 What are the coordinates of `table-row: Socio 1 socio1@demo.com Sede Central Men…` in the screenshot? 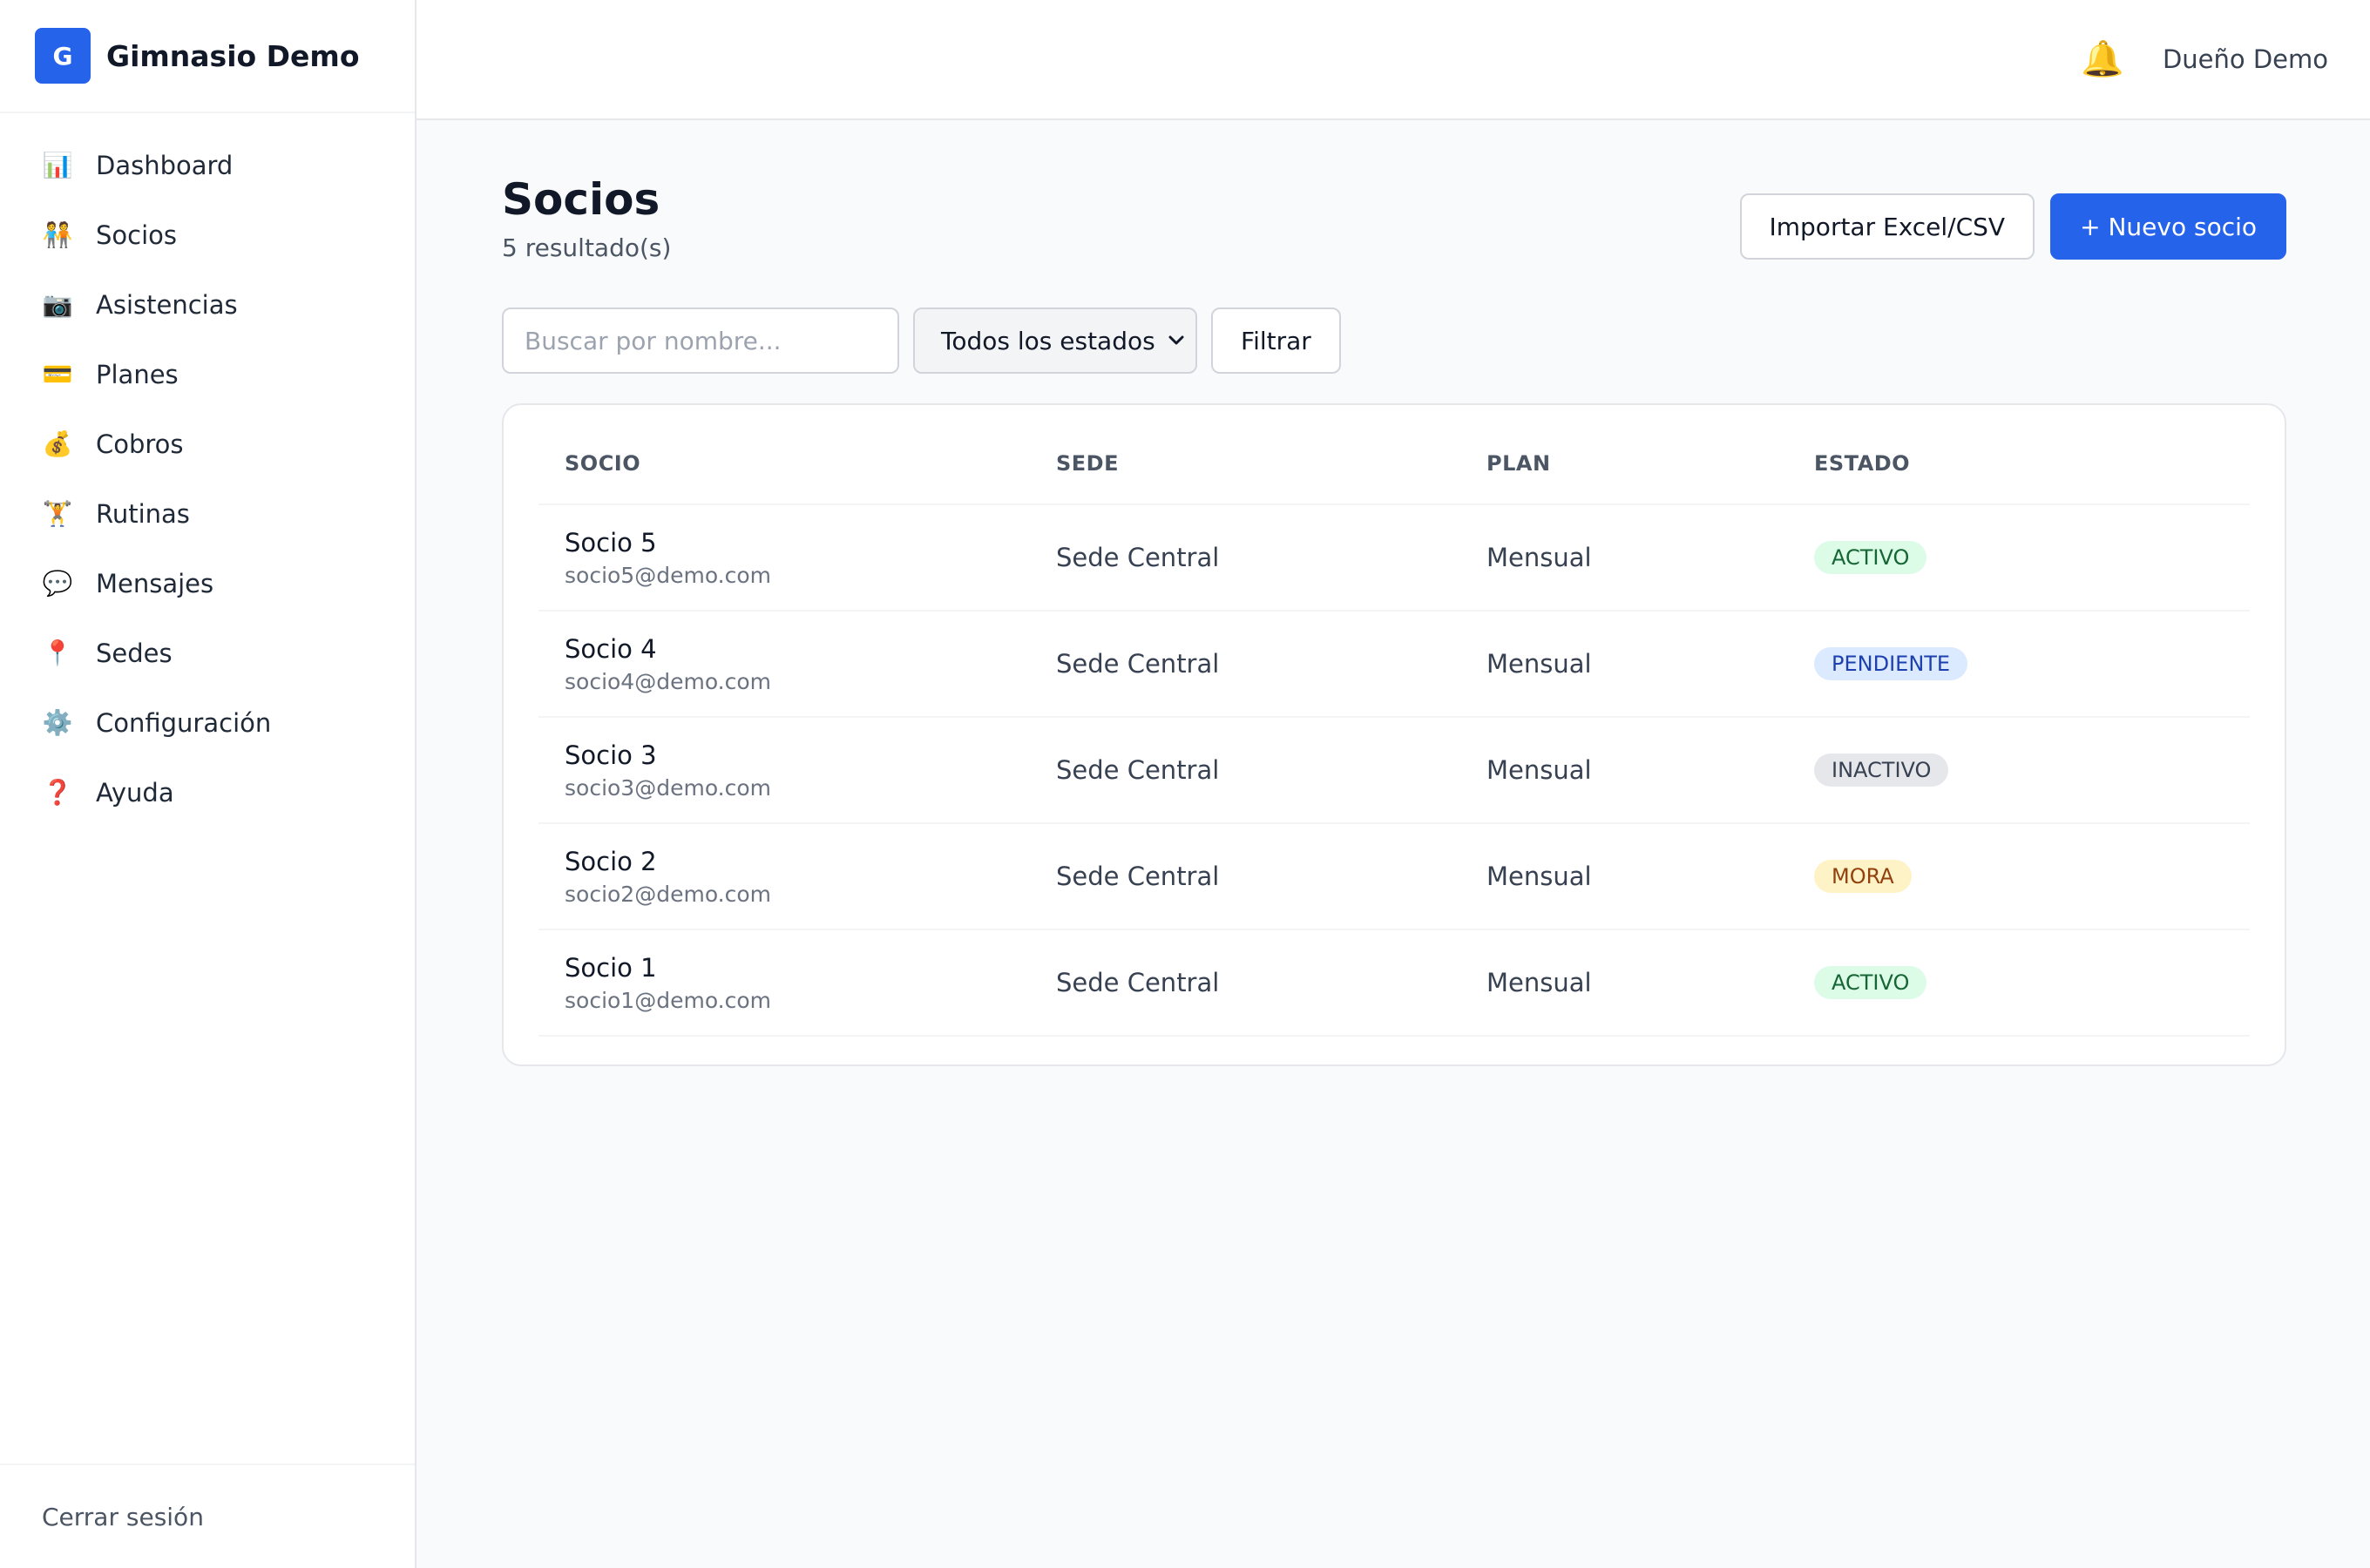 It's located at (1394, 983).